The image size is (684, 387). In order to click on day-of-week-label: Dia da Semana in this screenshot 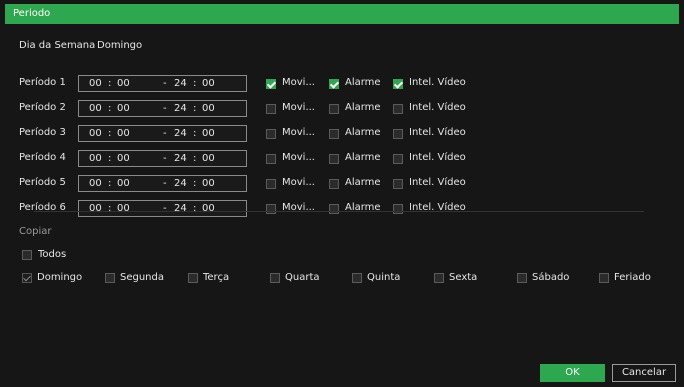, I will do `click(57, 45)`.